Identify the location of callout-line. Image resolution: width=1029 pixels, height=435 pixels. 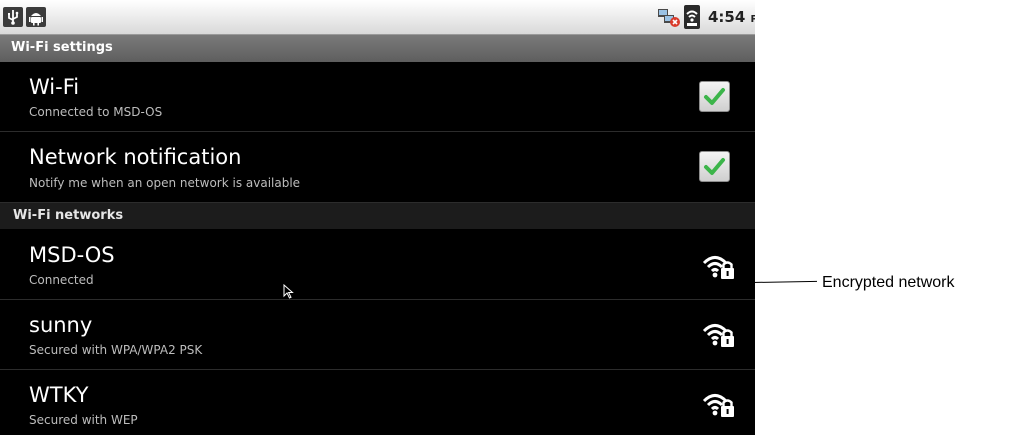
(784, 281).